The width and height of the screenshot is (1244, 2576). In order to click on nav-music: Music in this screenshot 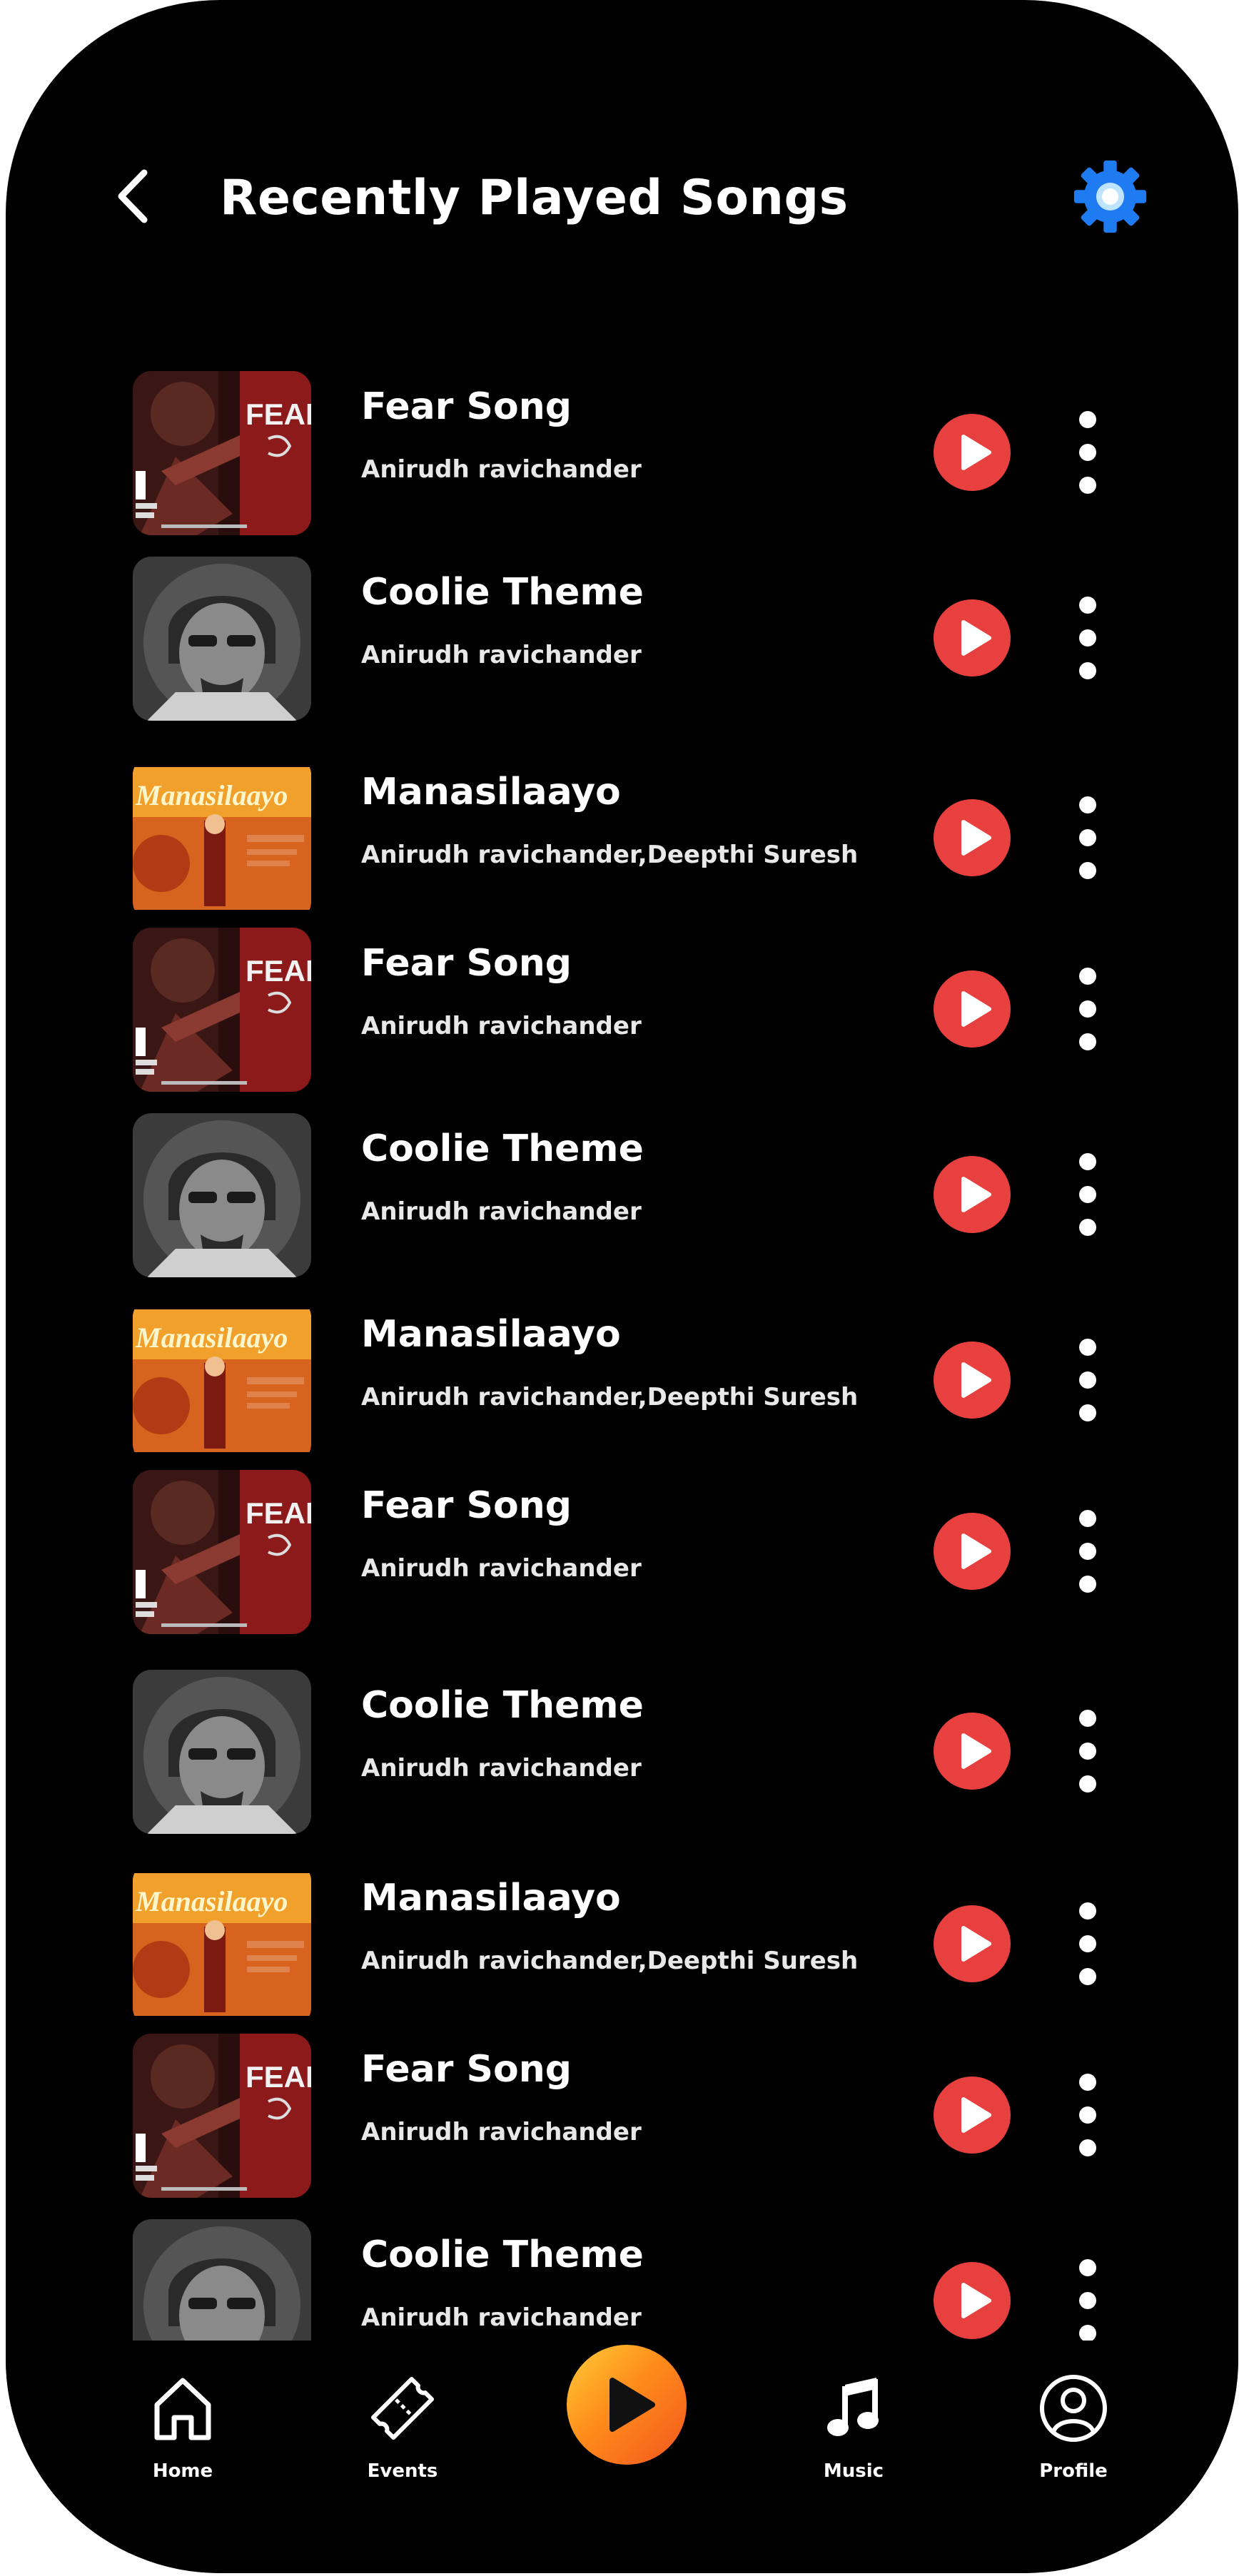, I will do `click(853, 2433)`.